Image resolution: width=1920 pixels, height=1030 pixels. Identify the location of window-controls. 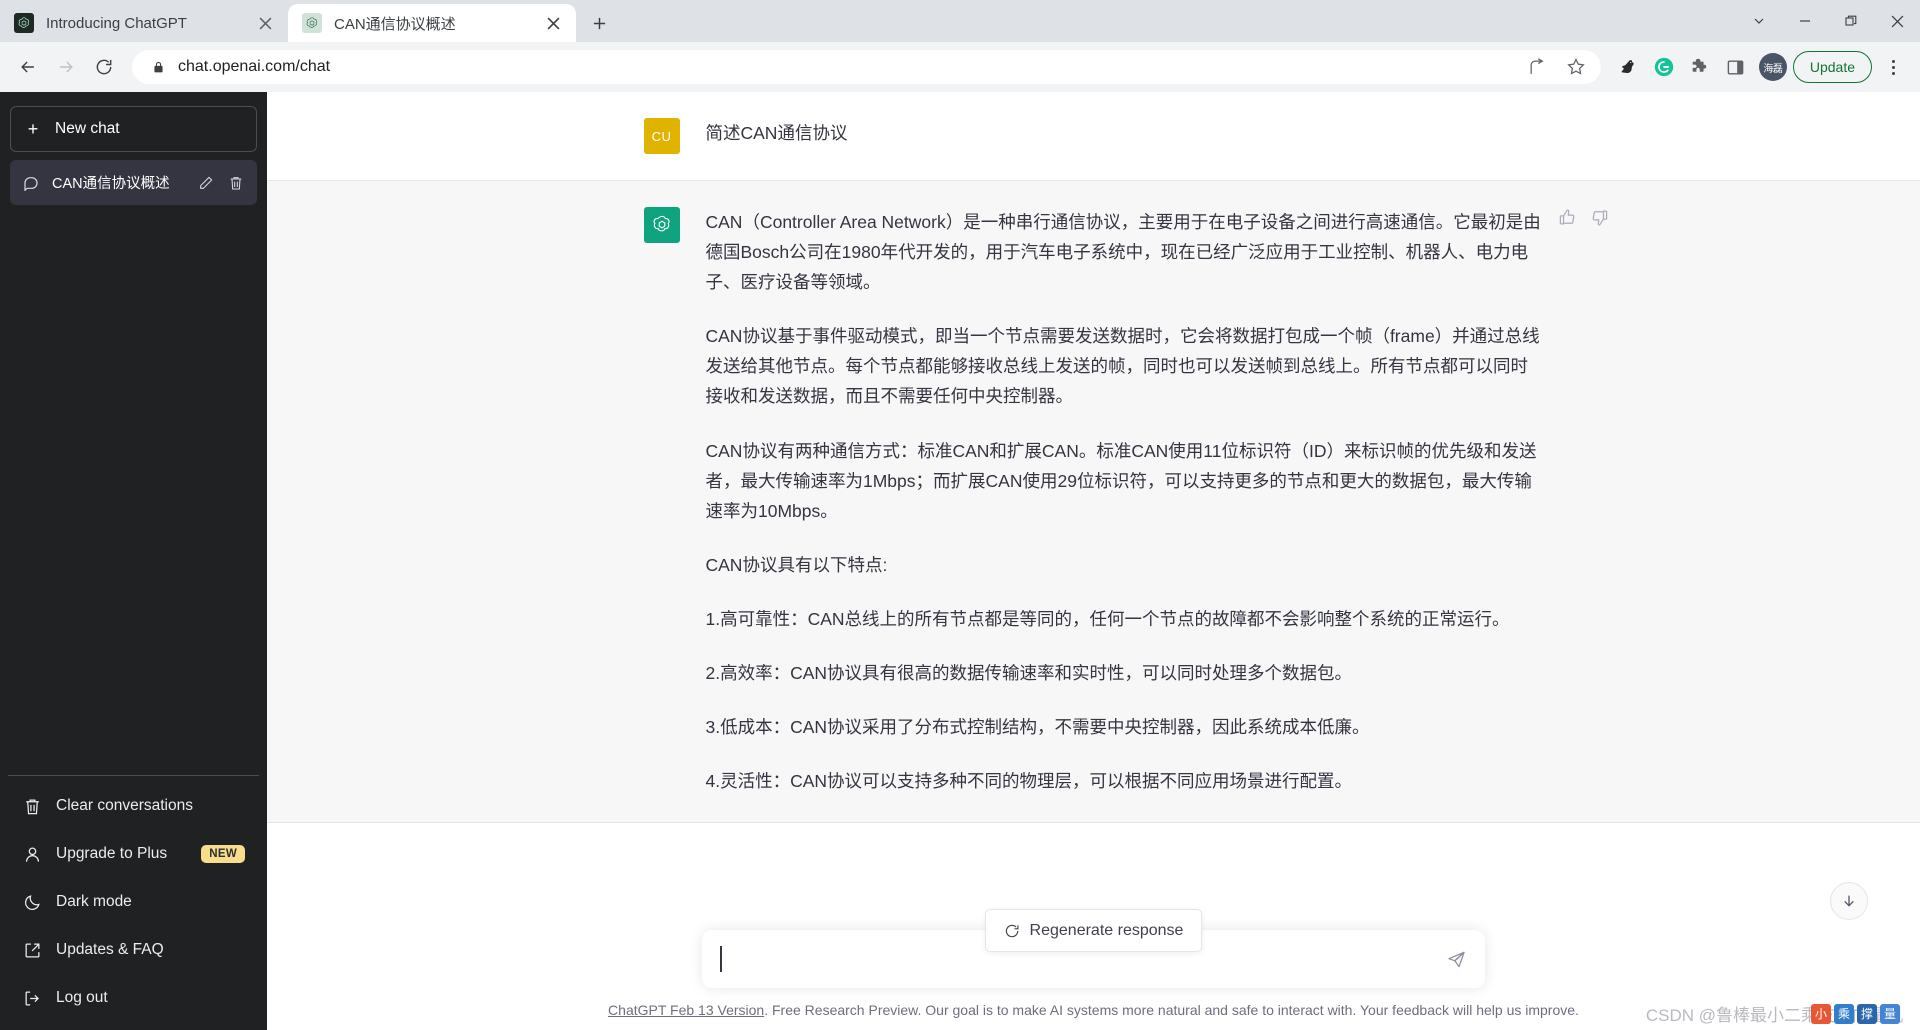
(1828, 21).